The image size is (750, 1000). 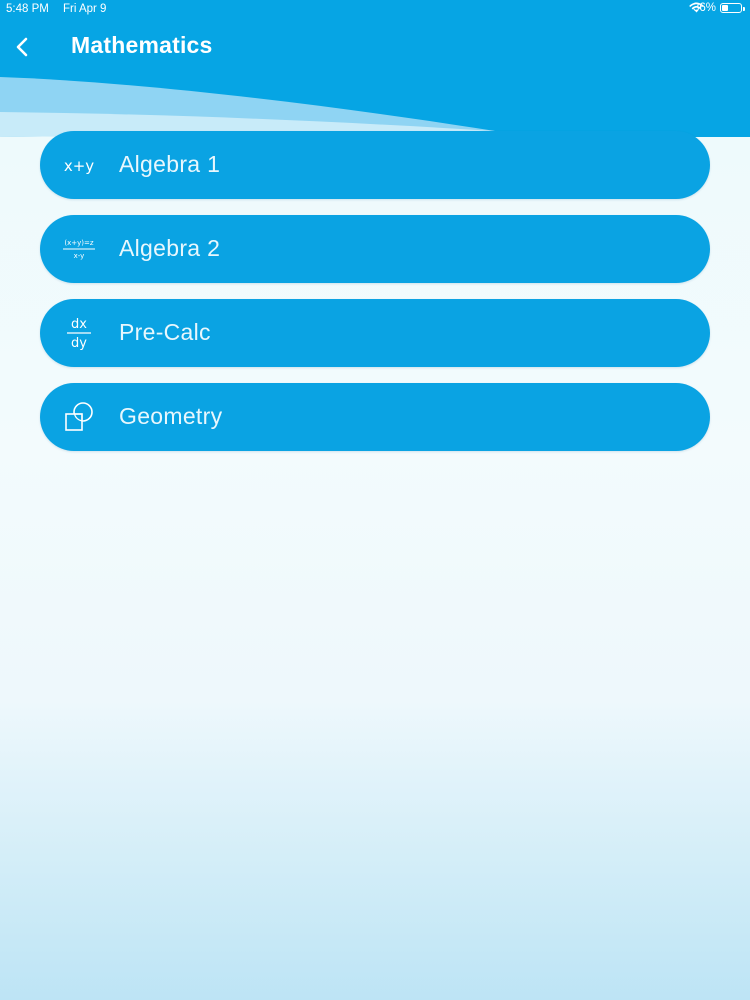 What do you see at coordinates (79, 417) in the screenshot?
I see `shapes-icon` at bounding box center [79, 417].